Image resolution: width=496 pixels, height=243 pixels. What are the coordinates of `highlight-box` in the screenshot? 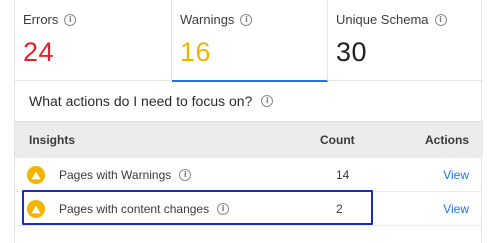 It's located at (197, 207).